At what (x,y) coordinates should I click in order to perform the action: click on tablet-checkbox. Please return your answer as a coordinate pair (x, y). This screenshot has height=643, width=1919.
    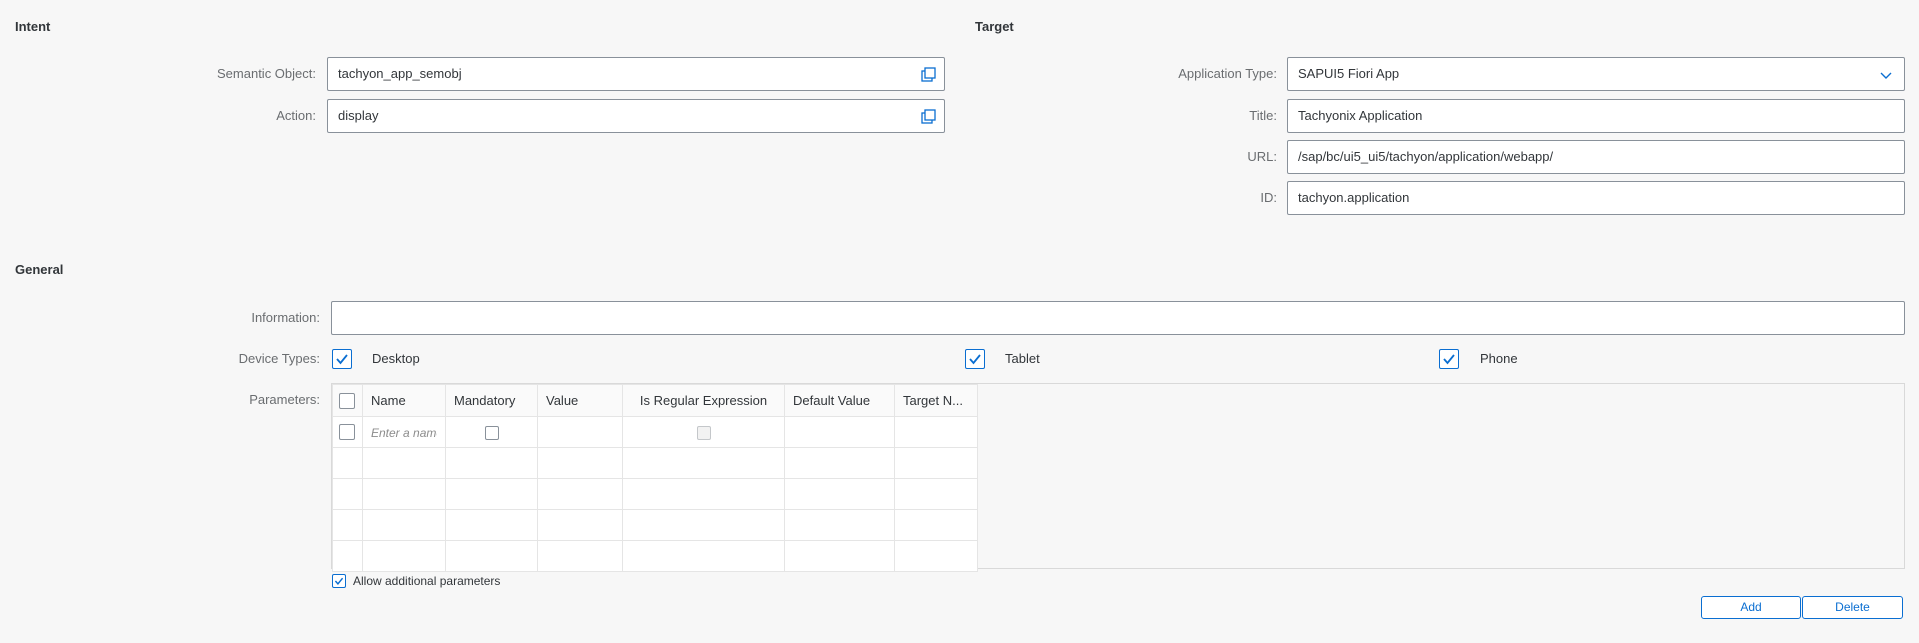
    Looking at the image, I should click on (975, 359).